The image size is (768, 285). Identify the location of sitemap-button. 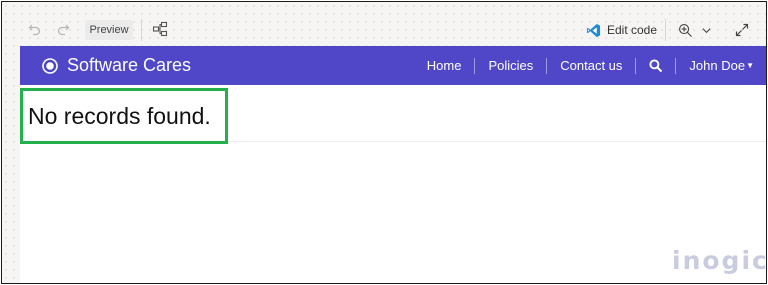
(160, 29).